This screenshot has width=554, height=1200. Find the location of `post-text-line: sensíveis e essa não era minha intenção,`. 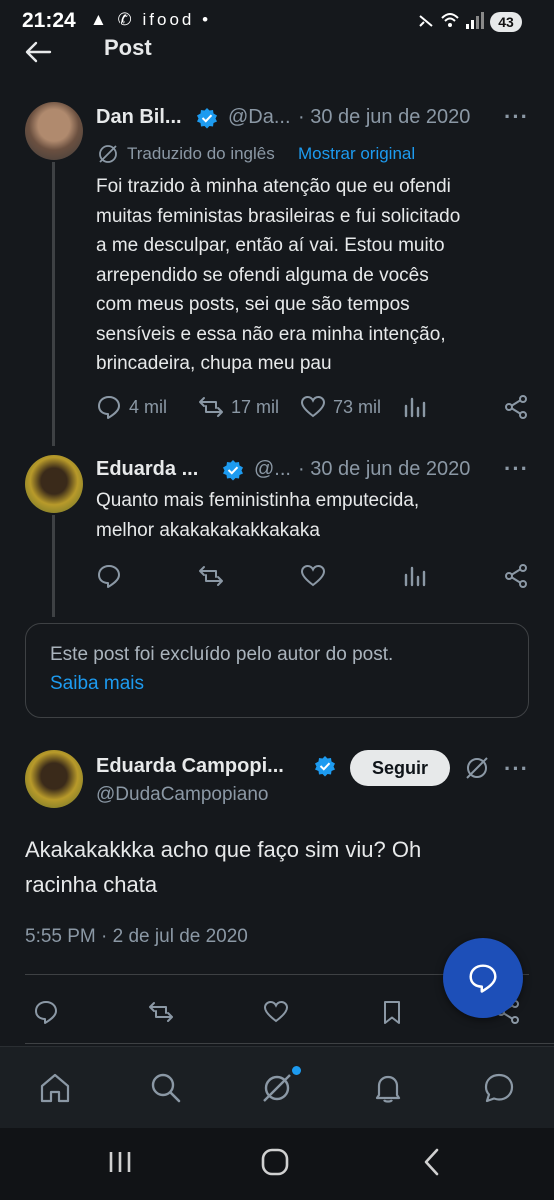

post-text-line: sensíveis e essa não era minha intenção, is located at coordinates (271, 334).